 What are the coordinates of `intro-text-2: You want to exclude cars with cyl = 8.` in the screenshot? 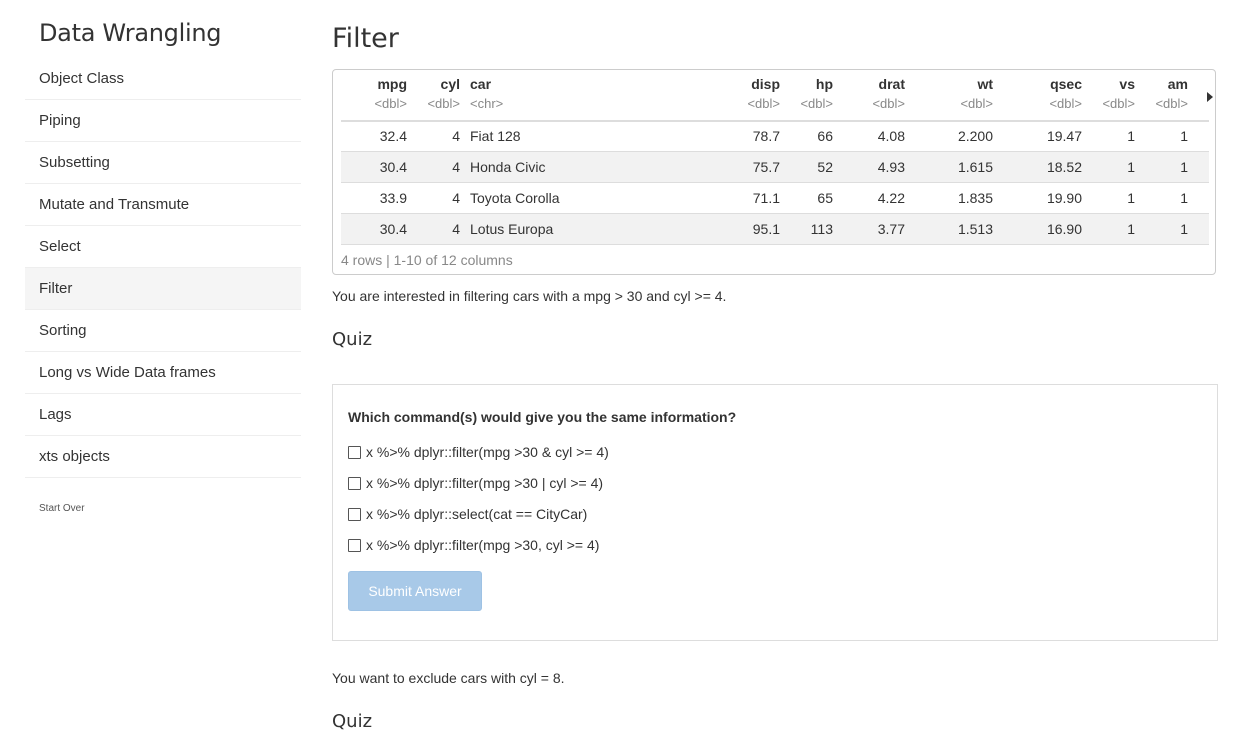 It's located at (448, 678).